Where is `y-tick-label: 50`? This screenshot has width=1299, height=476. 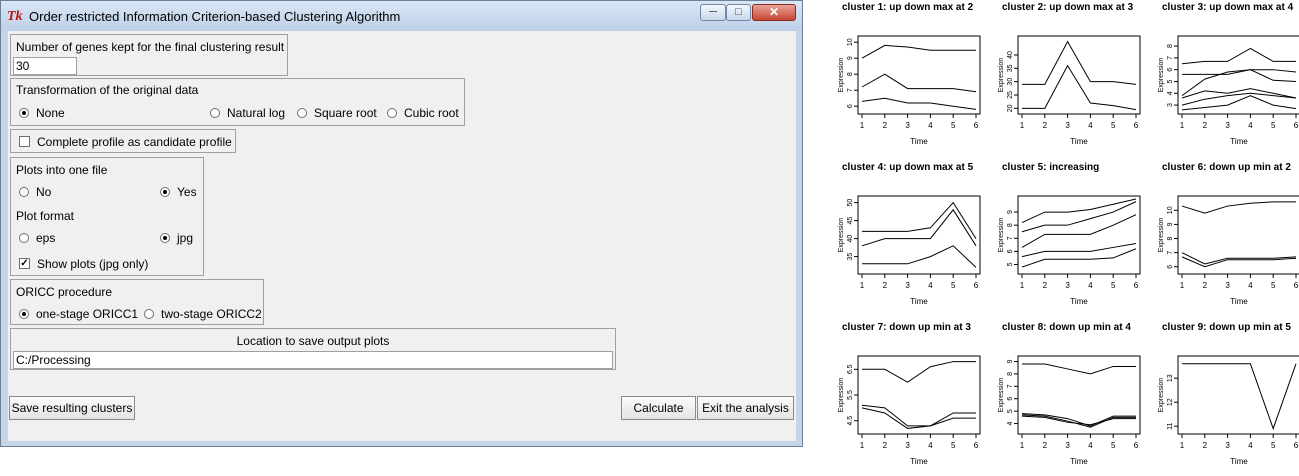 y-tick-label: 50 is located at coordinates (850, 203).